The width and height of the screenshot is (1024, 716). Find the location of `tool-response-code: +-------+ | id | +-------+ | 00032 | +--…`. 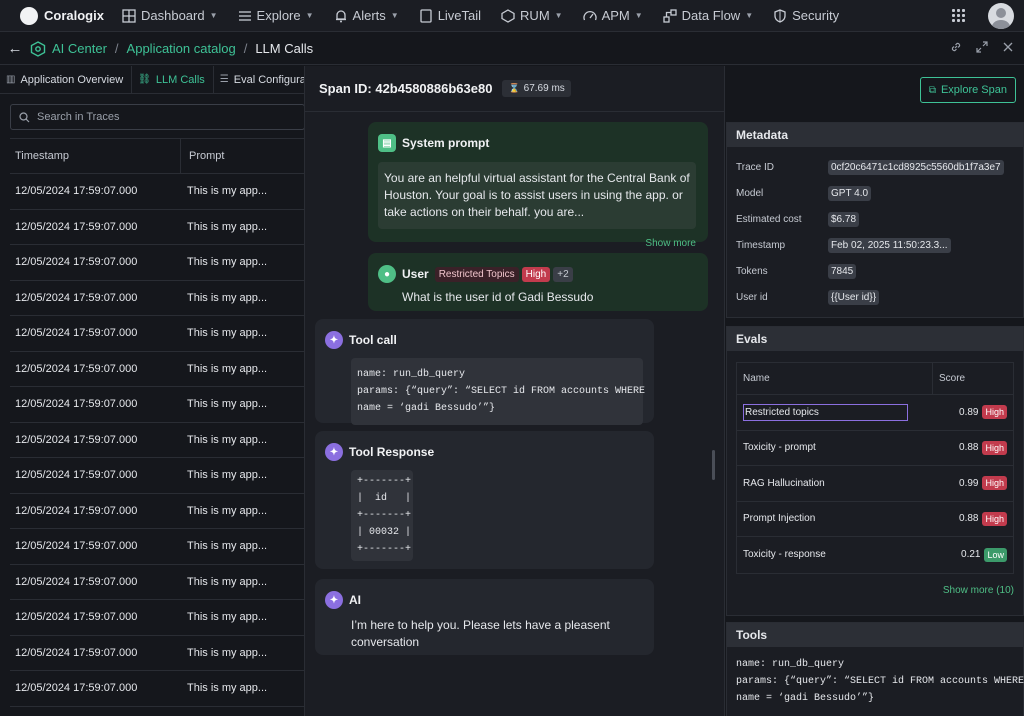

tool-response-code: +-------+ | id | +-------+ | 00032 | +--… is located at coordinates (382, 515).